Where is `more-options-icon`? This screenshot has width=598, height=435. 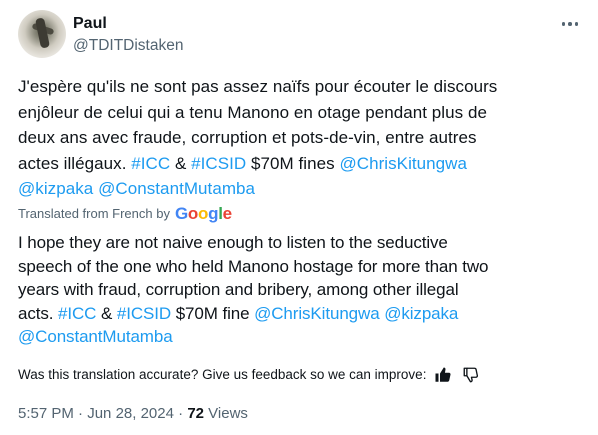
more-options-icon is located at coordinates (570, 24).